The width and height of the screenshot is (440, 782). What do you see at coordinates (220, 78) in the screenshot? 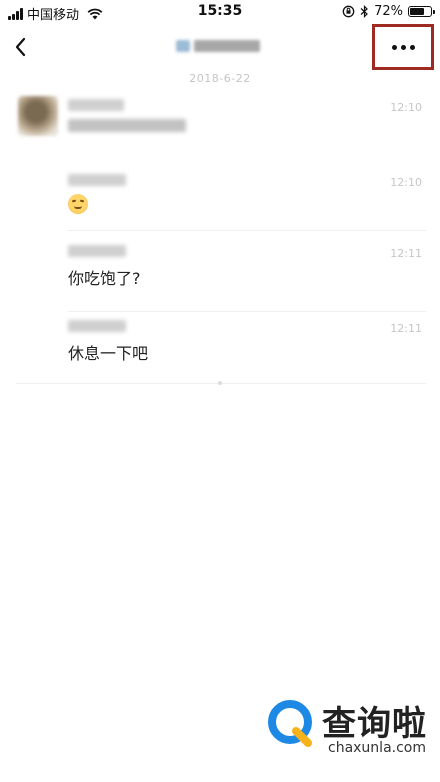
I see `date-separator: 2018-6-22` at bounding box center [220, 78].